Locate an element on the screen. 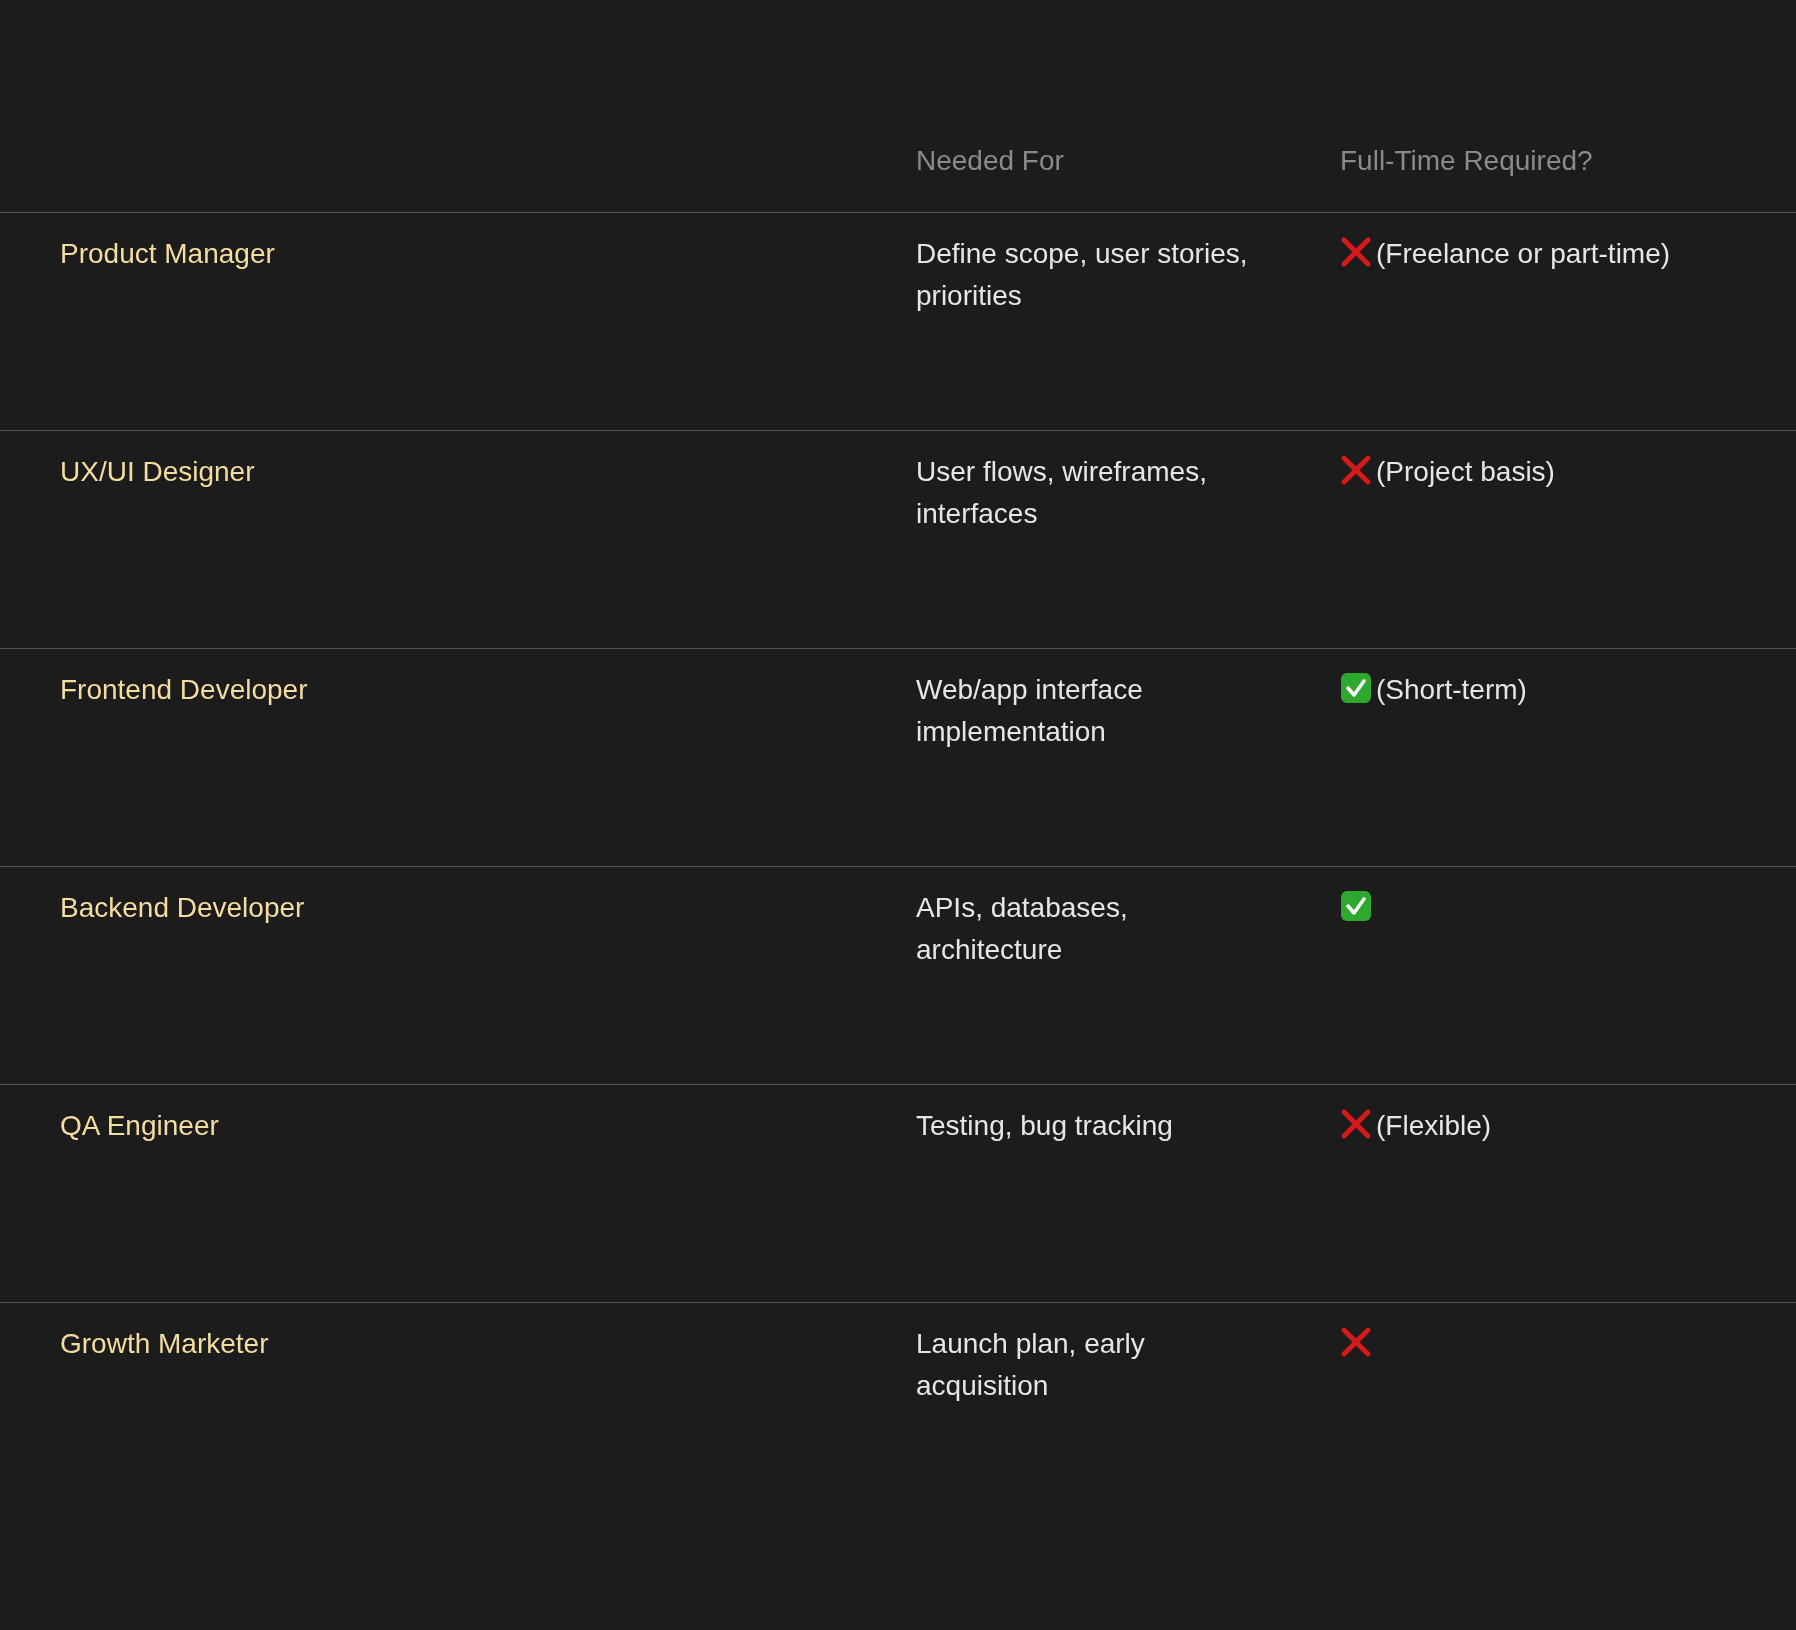 Image resolution: width=1796 pixels, height=1630 pixels. column-header: Needed For is located at coordinates (990, 160).